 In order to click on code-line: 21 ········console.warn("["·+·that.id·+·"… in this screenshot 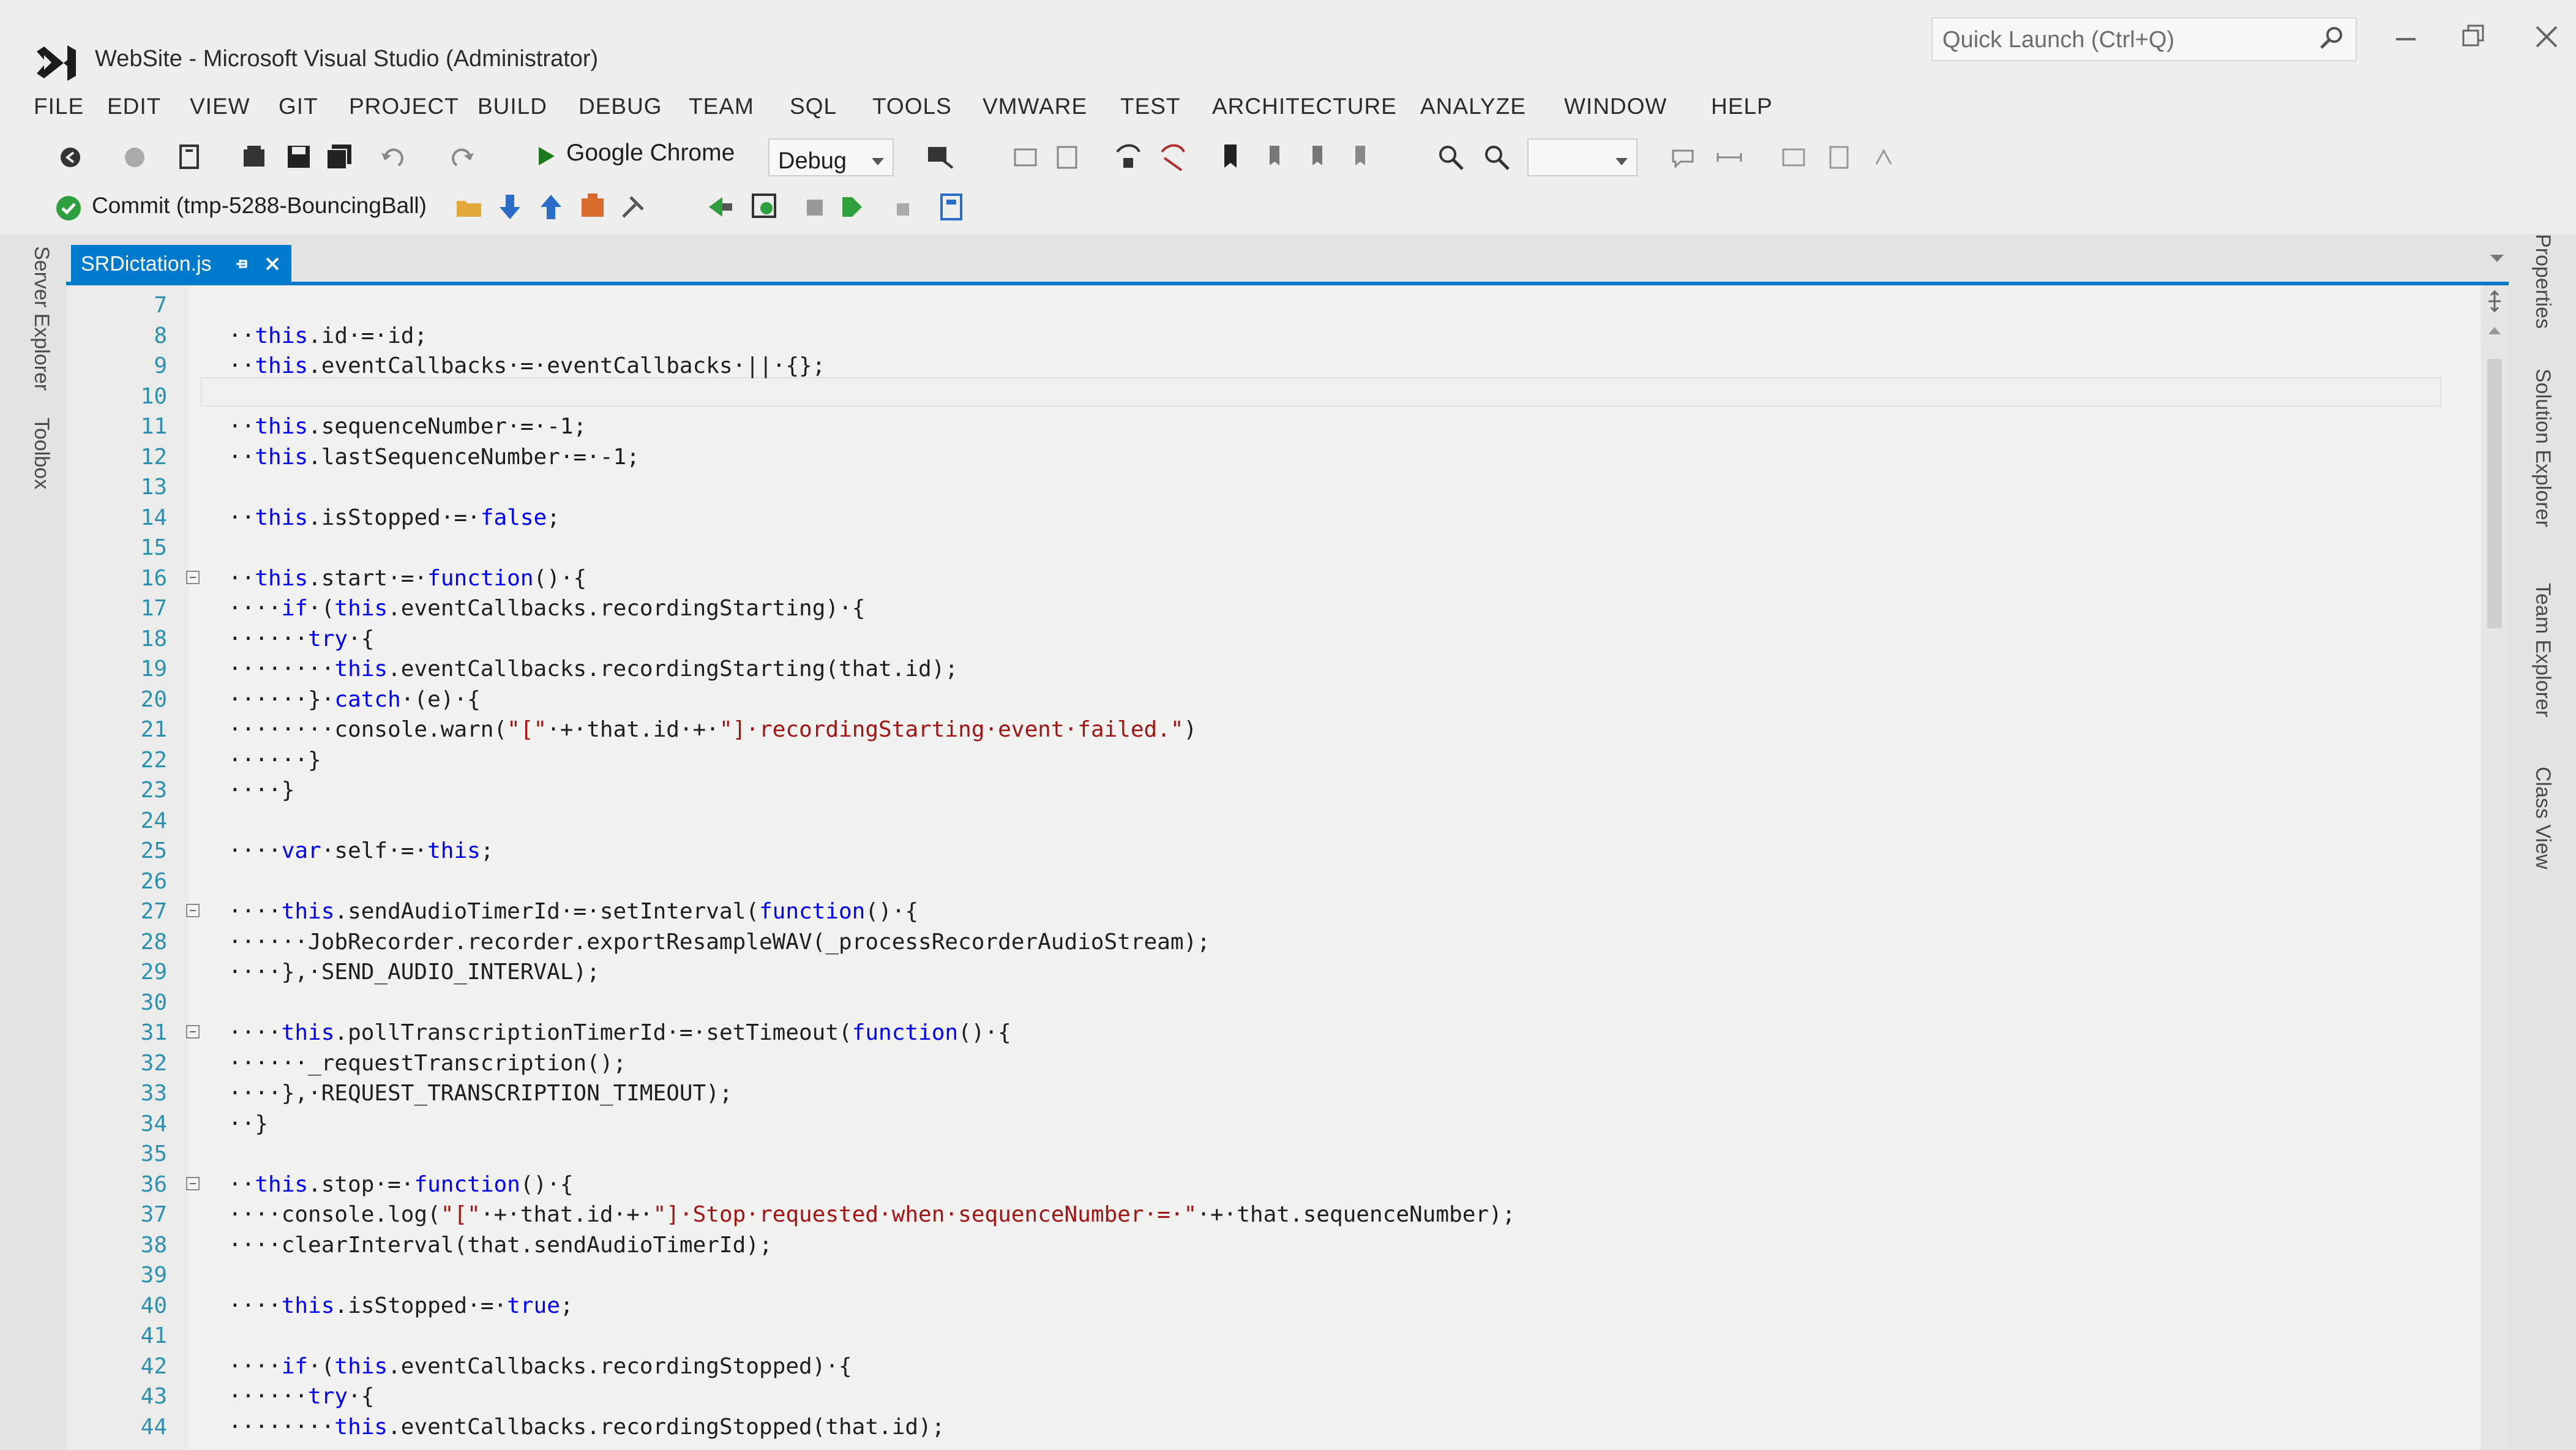, I will do `click(1254, 730)`.